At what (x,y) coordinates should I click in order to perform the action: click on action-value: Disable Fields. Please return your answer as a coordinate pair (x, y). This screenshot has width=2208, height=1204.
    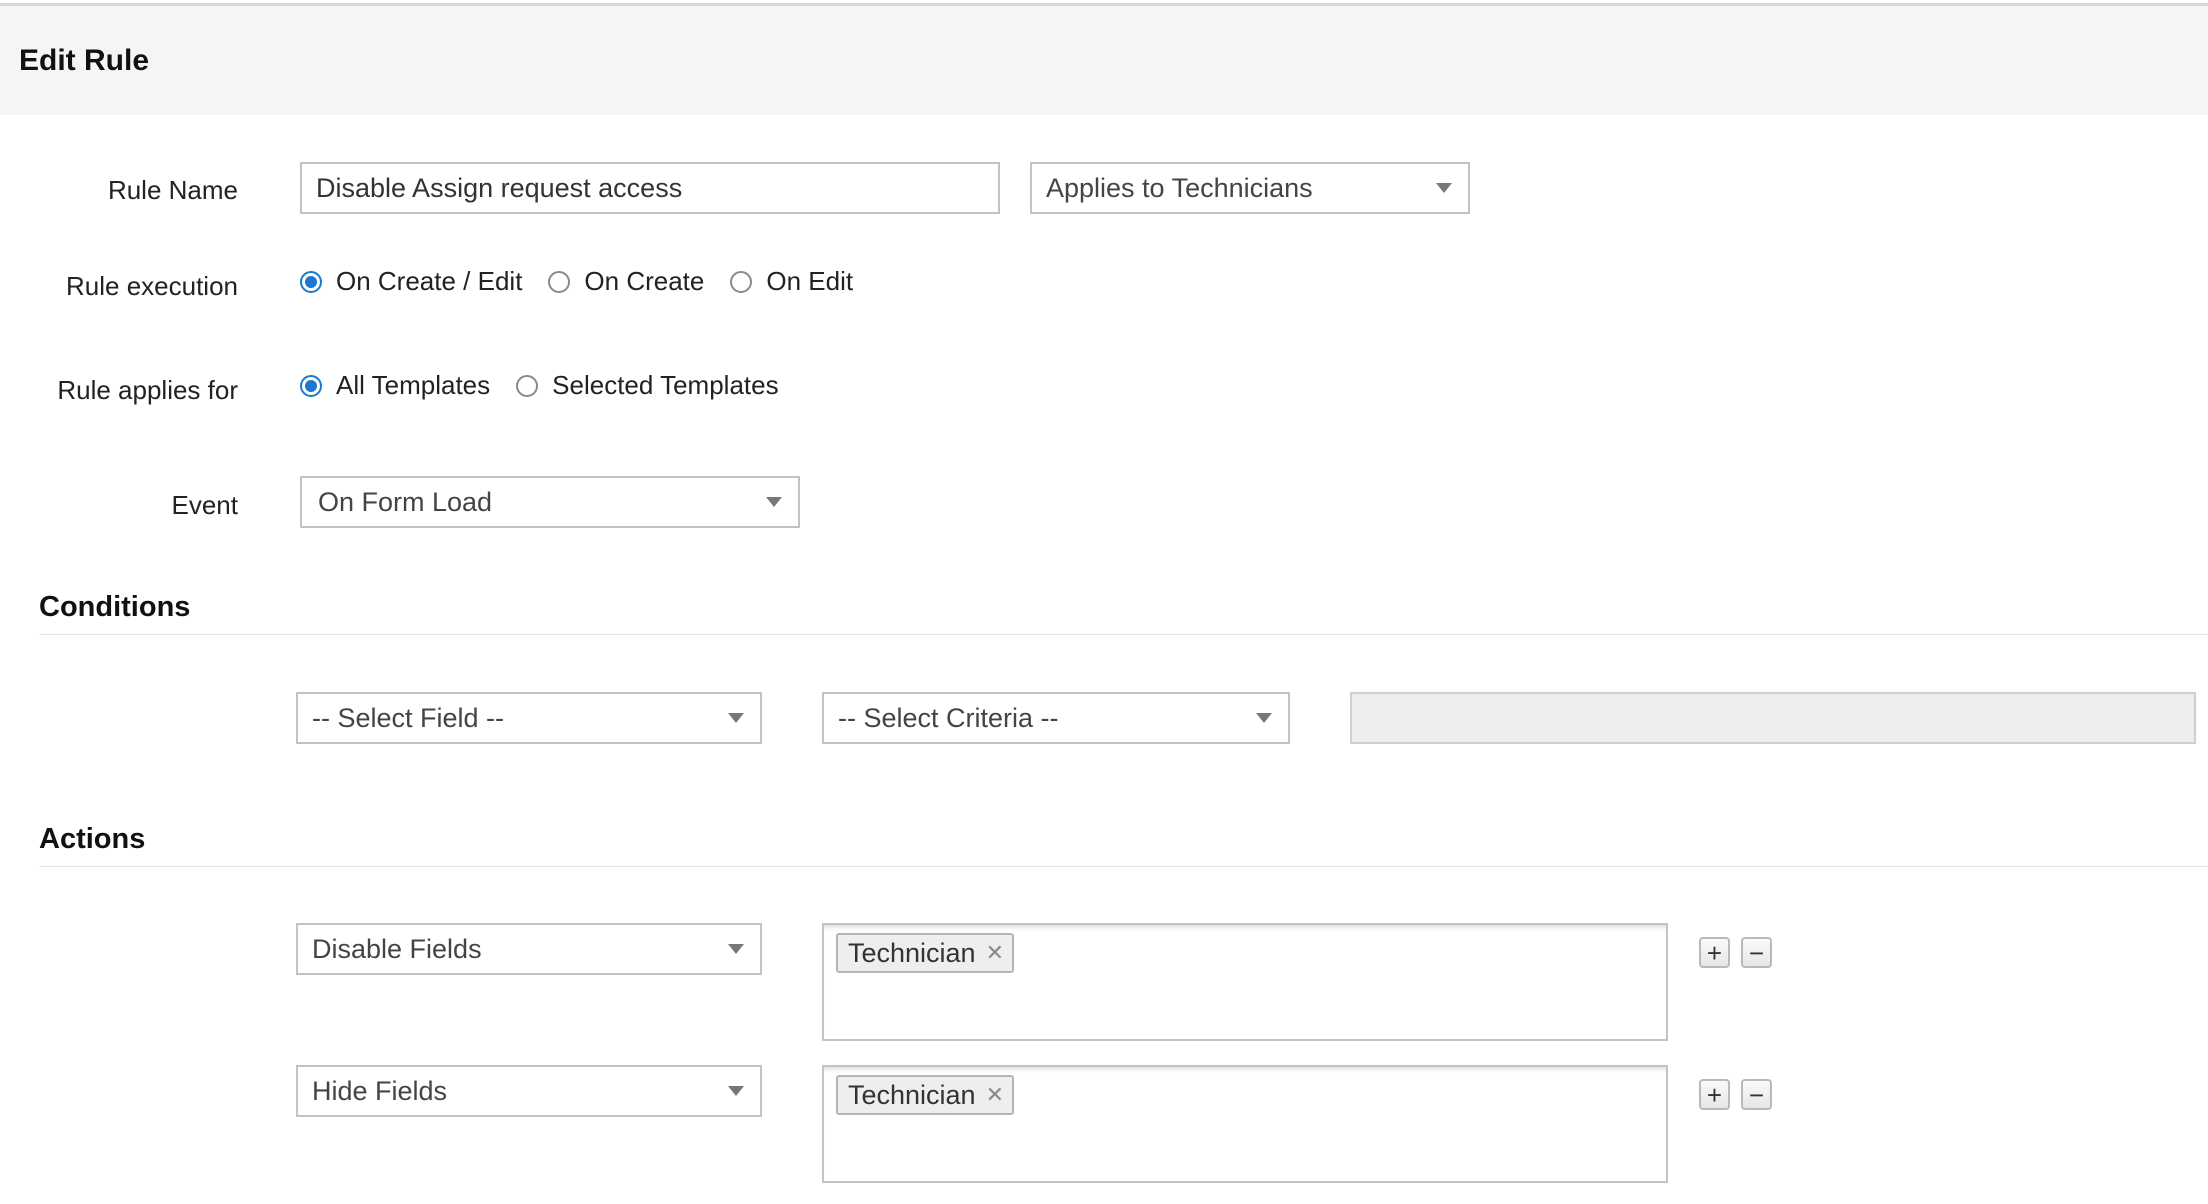
    Looking at the image, I should click on (397, 948).